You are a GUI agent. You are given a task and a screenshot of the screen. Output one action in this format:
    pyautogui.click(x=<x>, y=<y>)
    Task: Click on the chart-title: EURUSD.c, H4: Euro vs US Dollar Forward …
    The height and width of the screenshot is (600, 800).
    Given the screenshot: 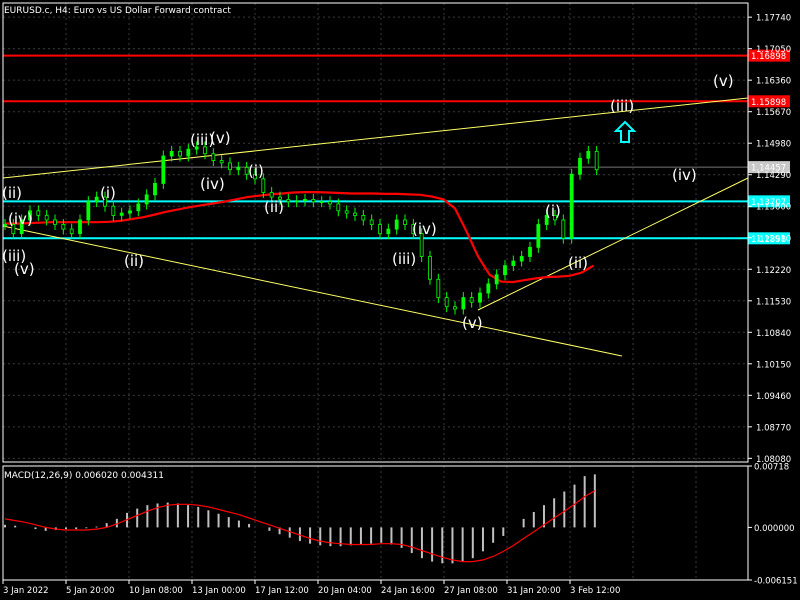 What is the action you would take?
    pyautogui.click(x=117, y=11)
    